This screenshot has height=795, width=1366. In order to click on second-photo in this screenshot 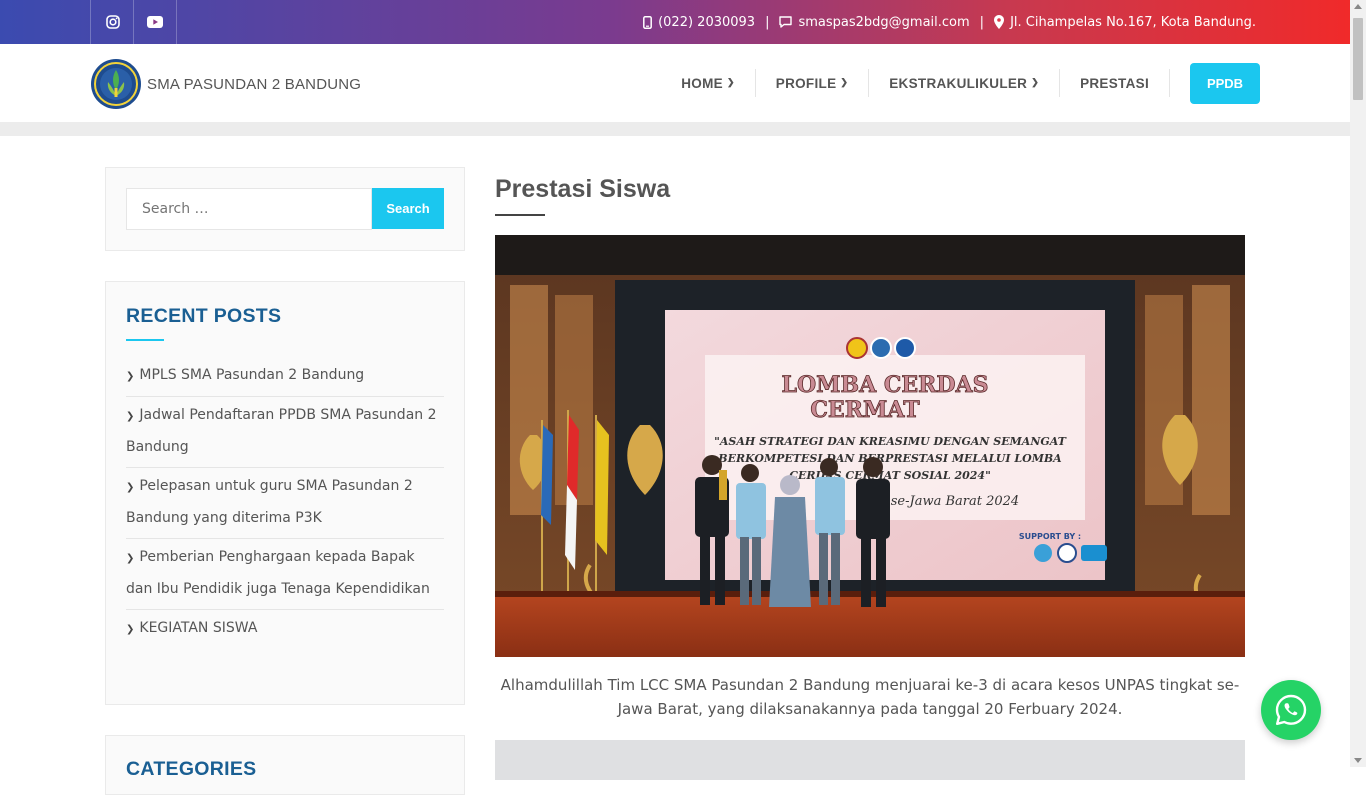, I will do `click(870, 760)`.